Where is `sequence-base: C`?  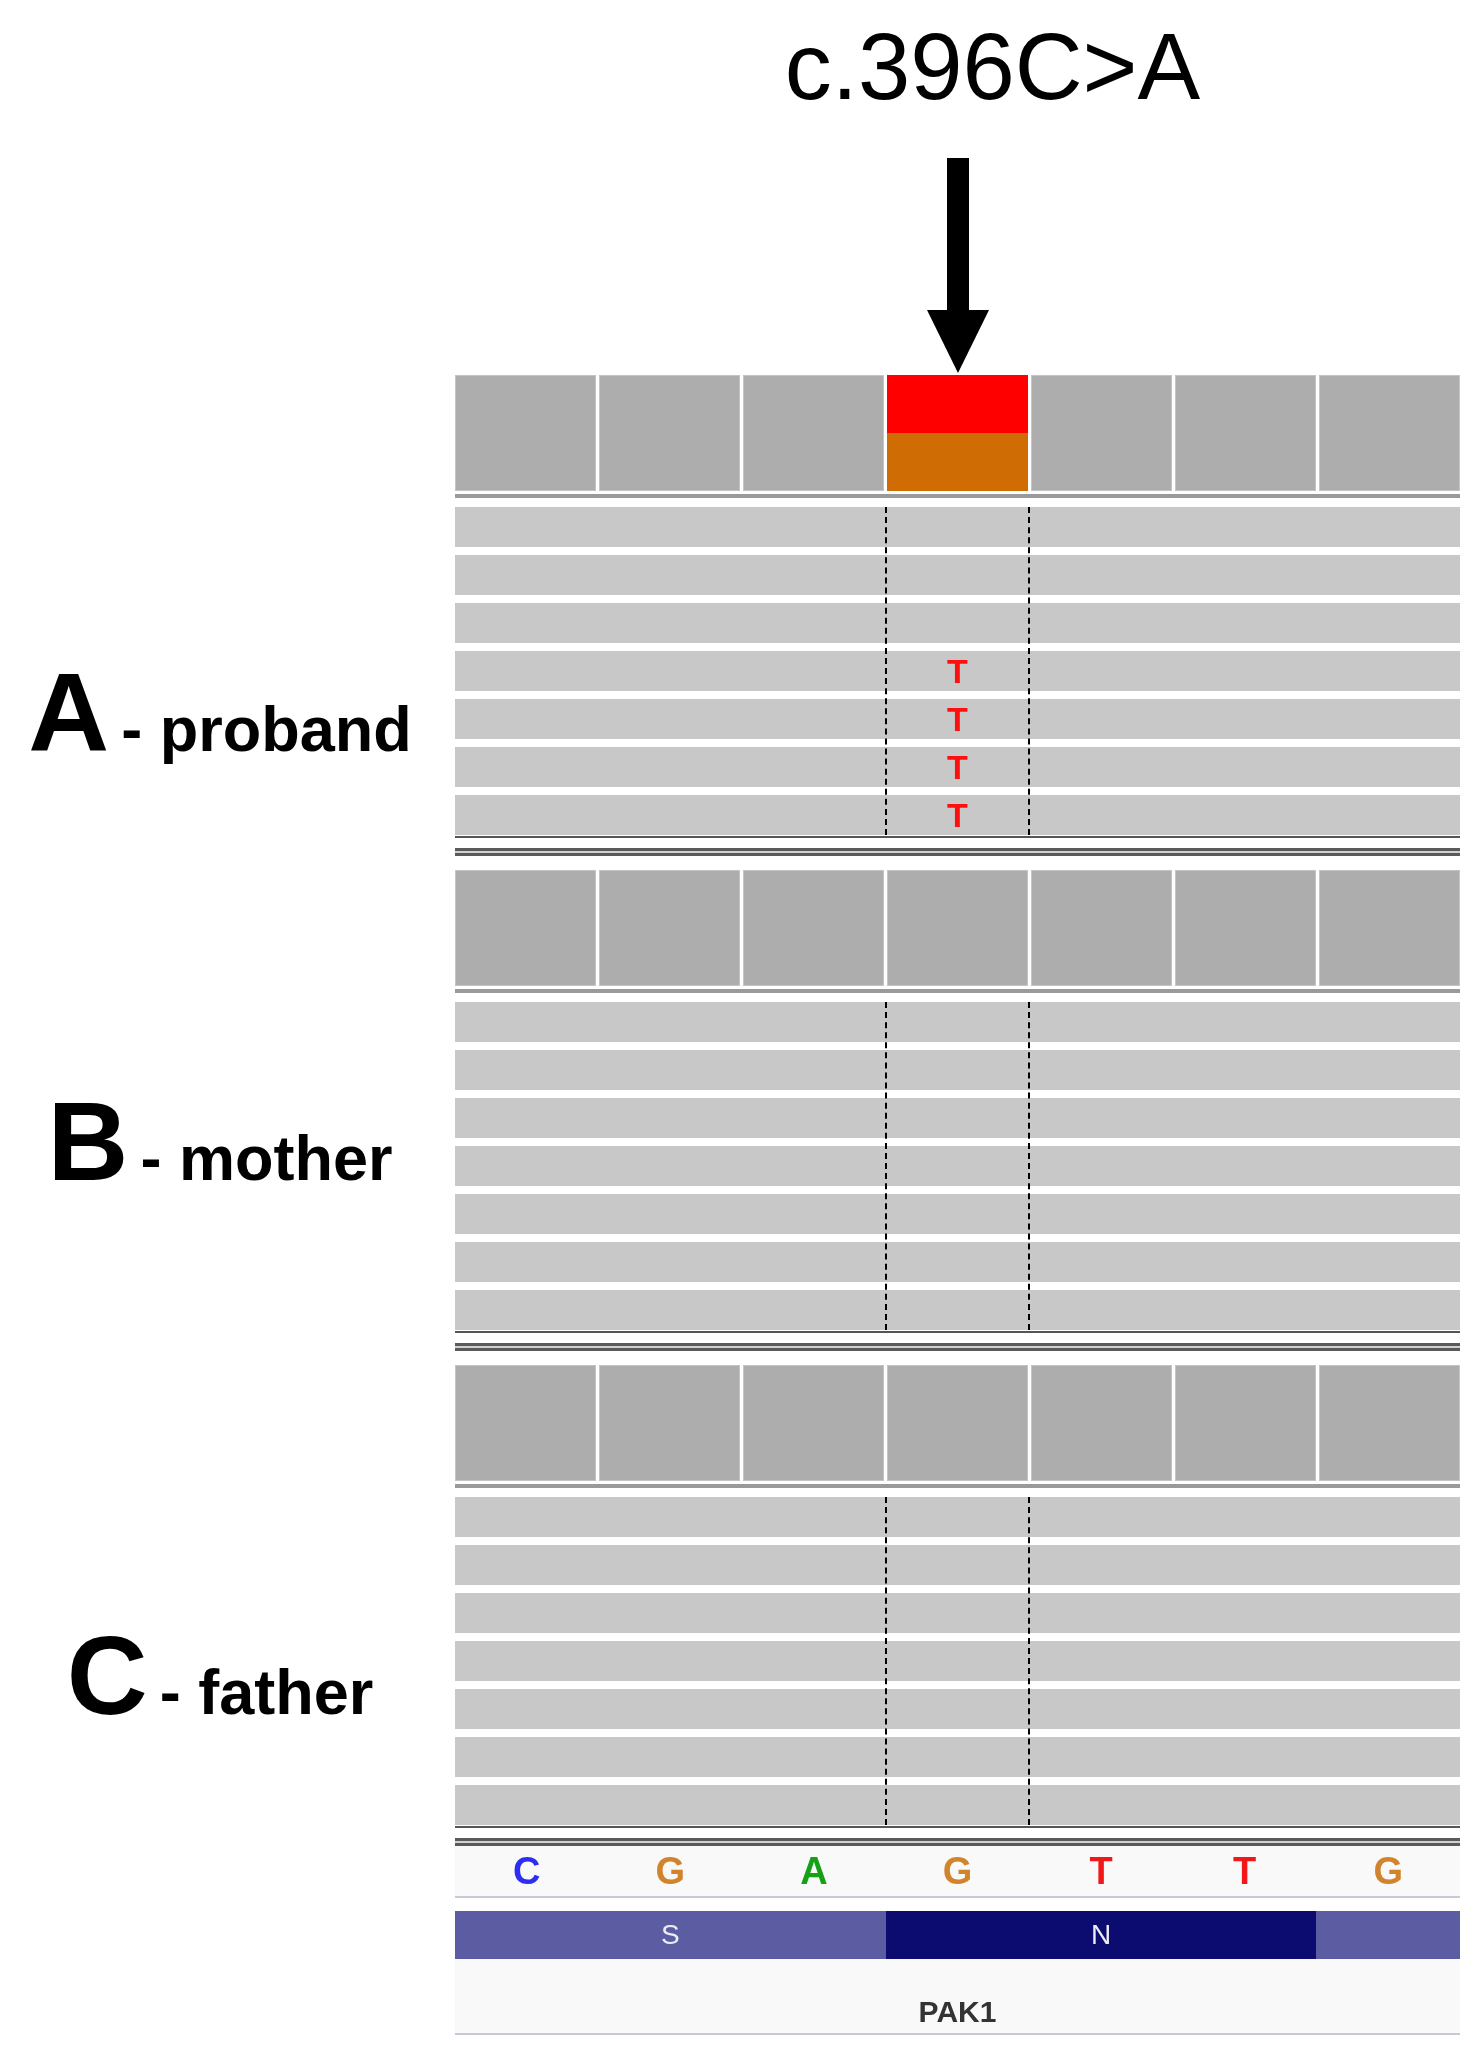
sequence-base: C is located at coordinates (527, 1871).